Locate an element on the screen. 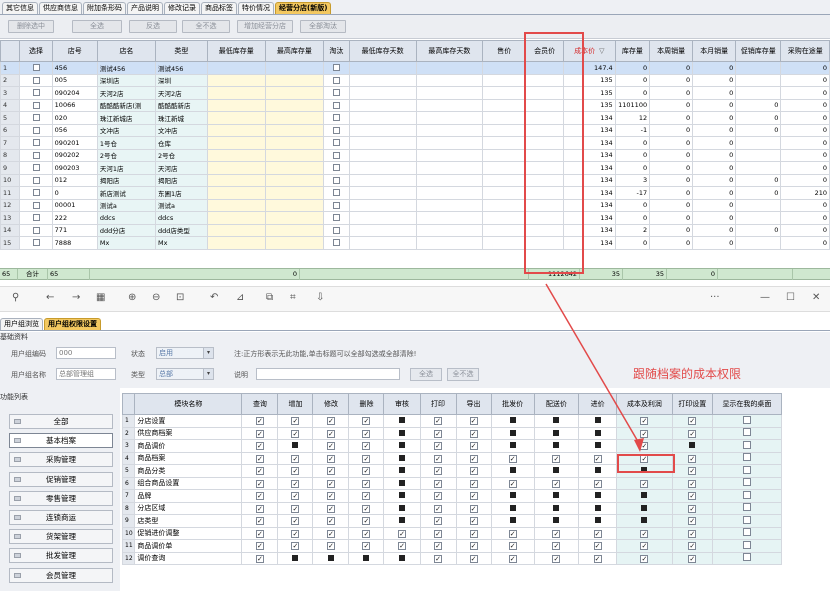 This screenshot has height=591, width=830. copy-icon: ⧉ is located at coordinates (269, 297).